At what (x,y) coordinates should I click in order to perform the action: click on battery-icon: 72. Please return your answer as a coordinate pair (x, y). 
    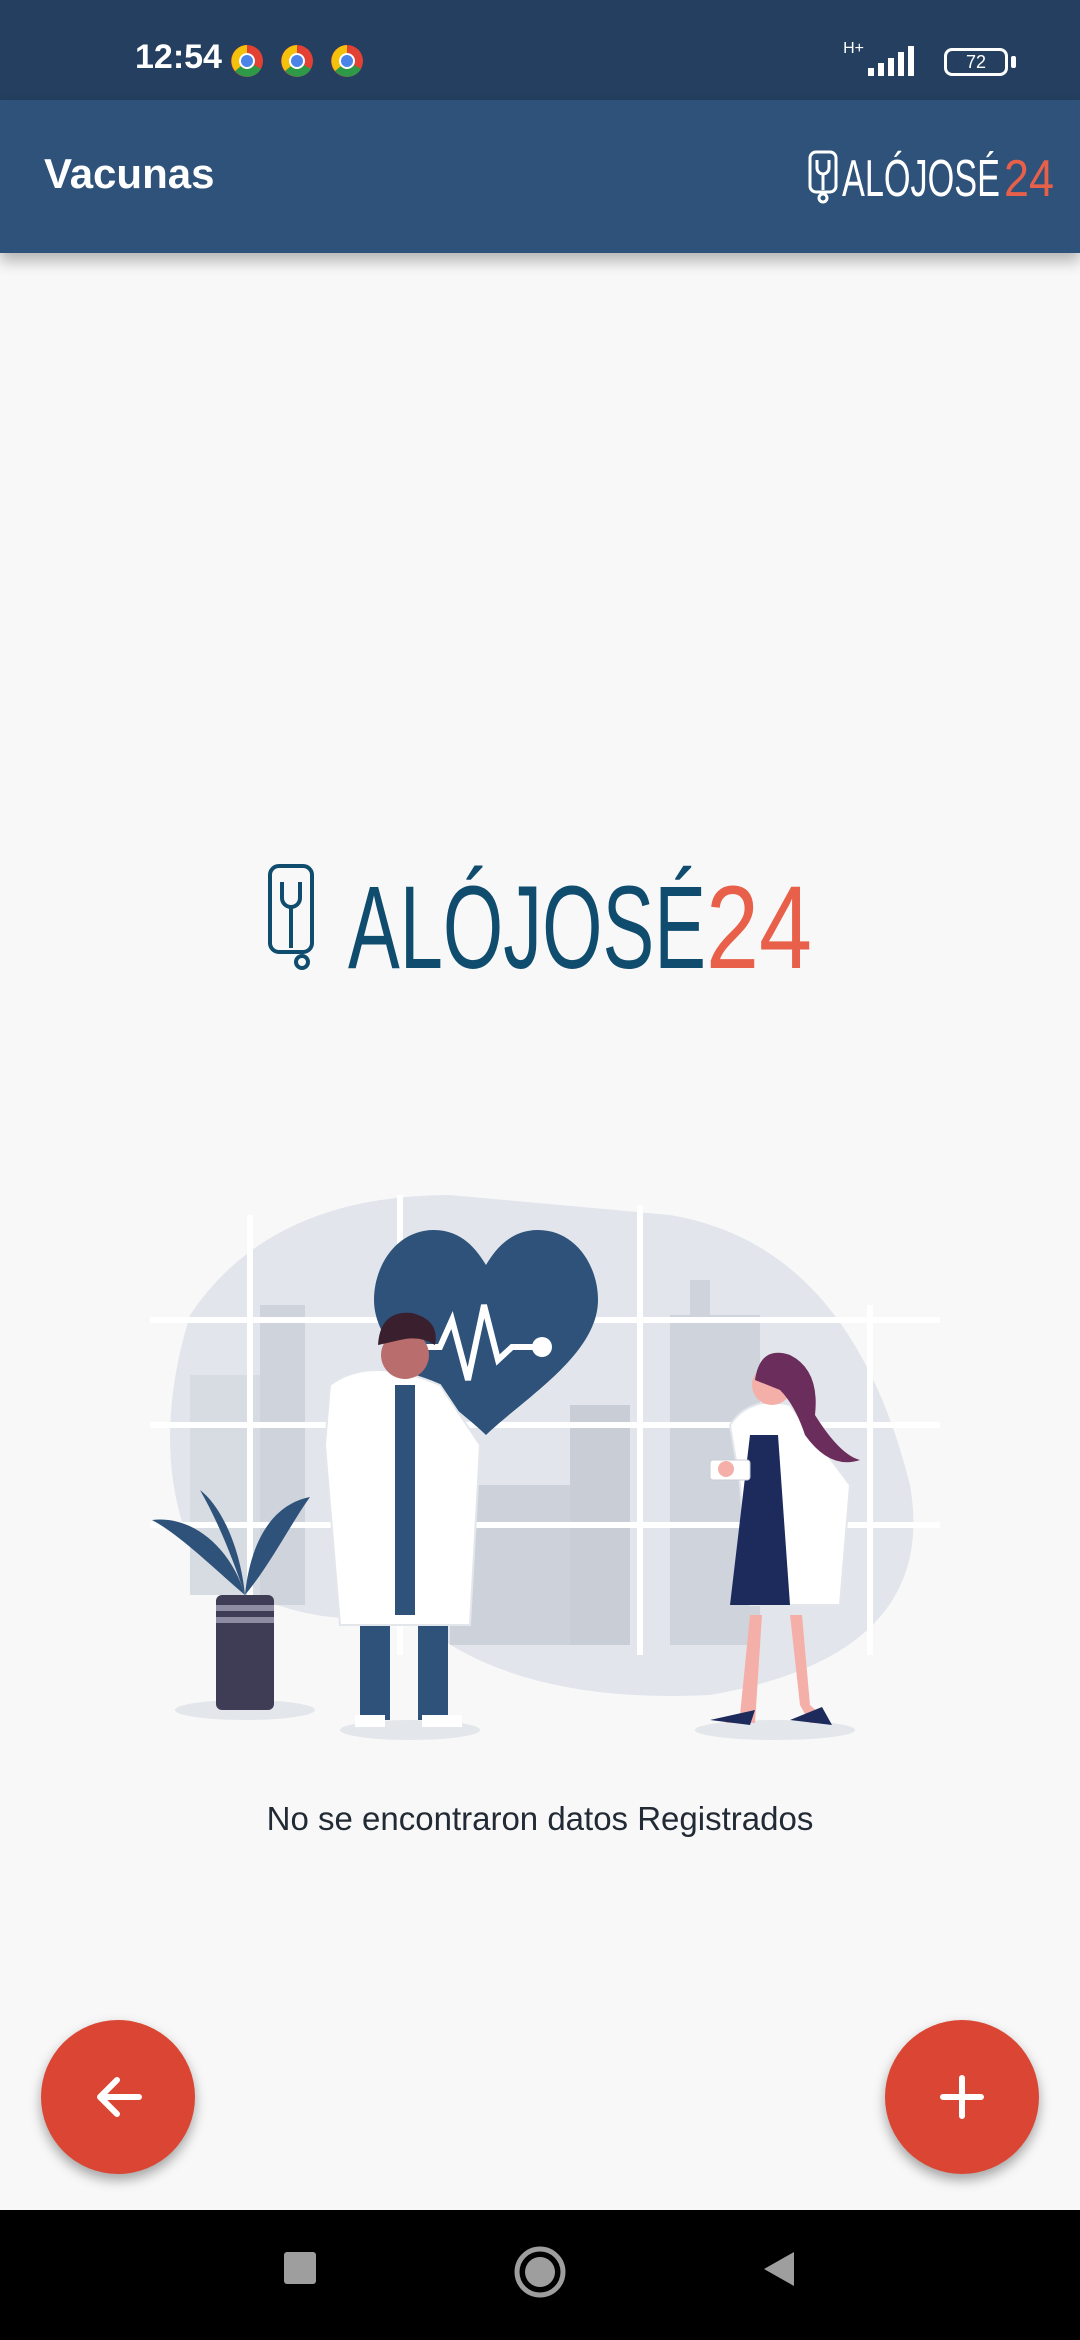
    Looking at the image, I should click on (976, 62).